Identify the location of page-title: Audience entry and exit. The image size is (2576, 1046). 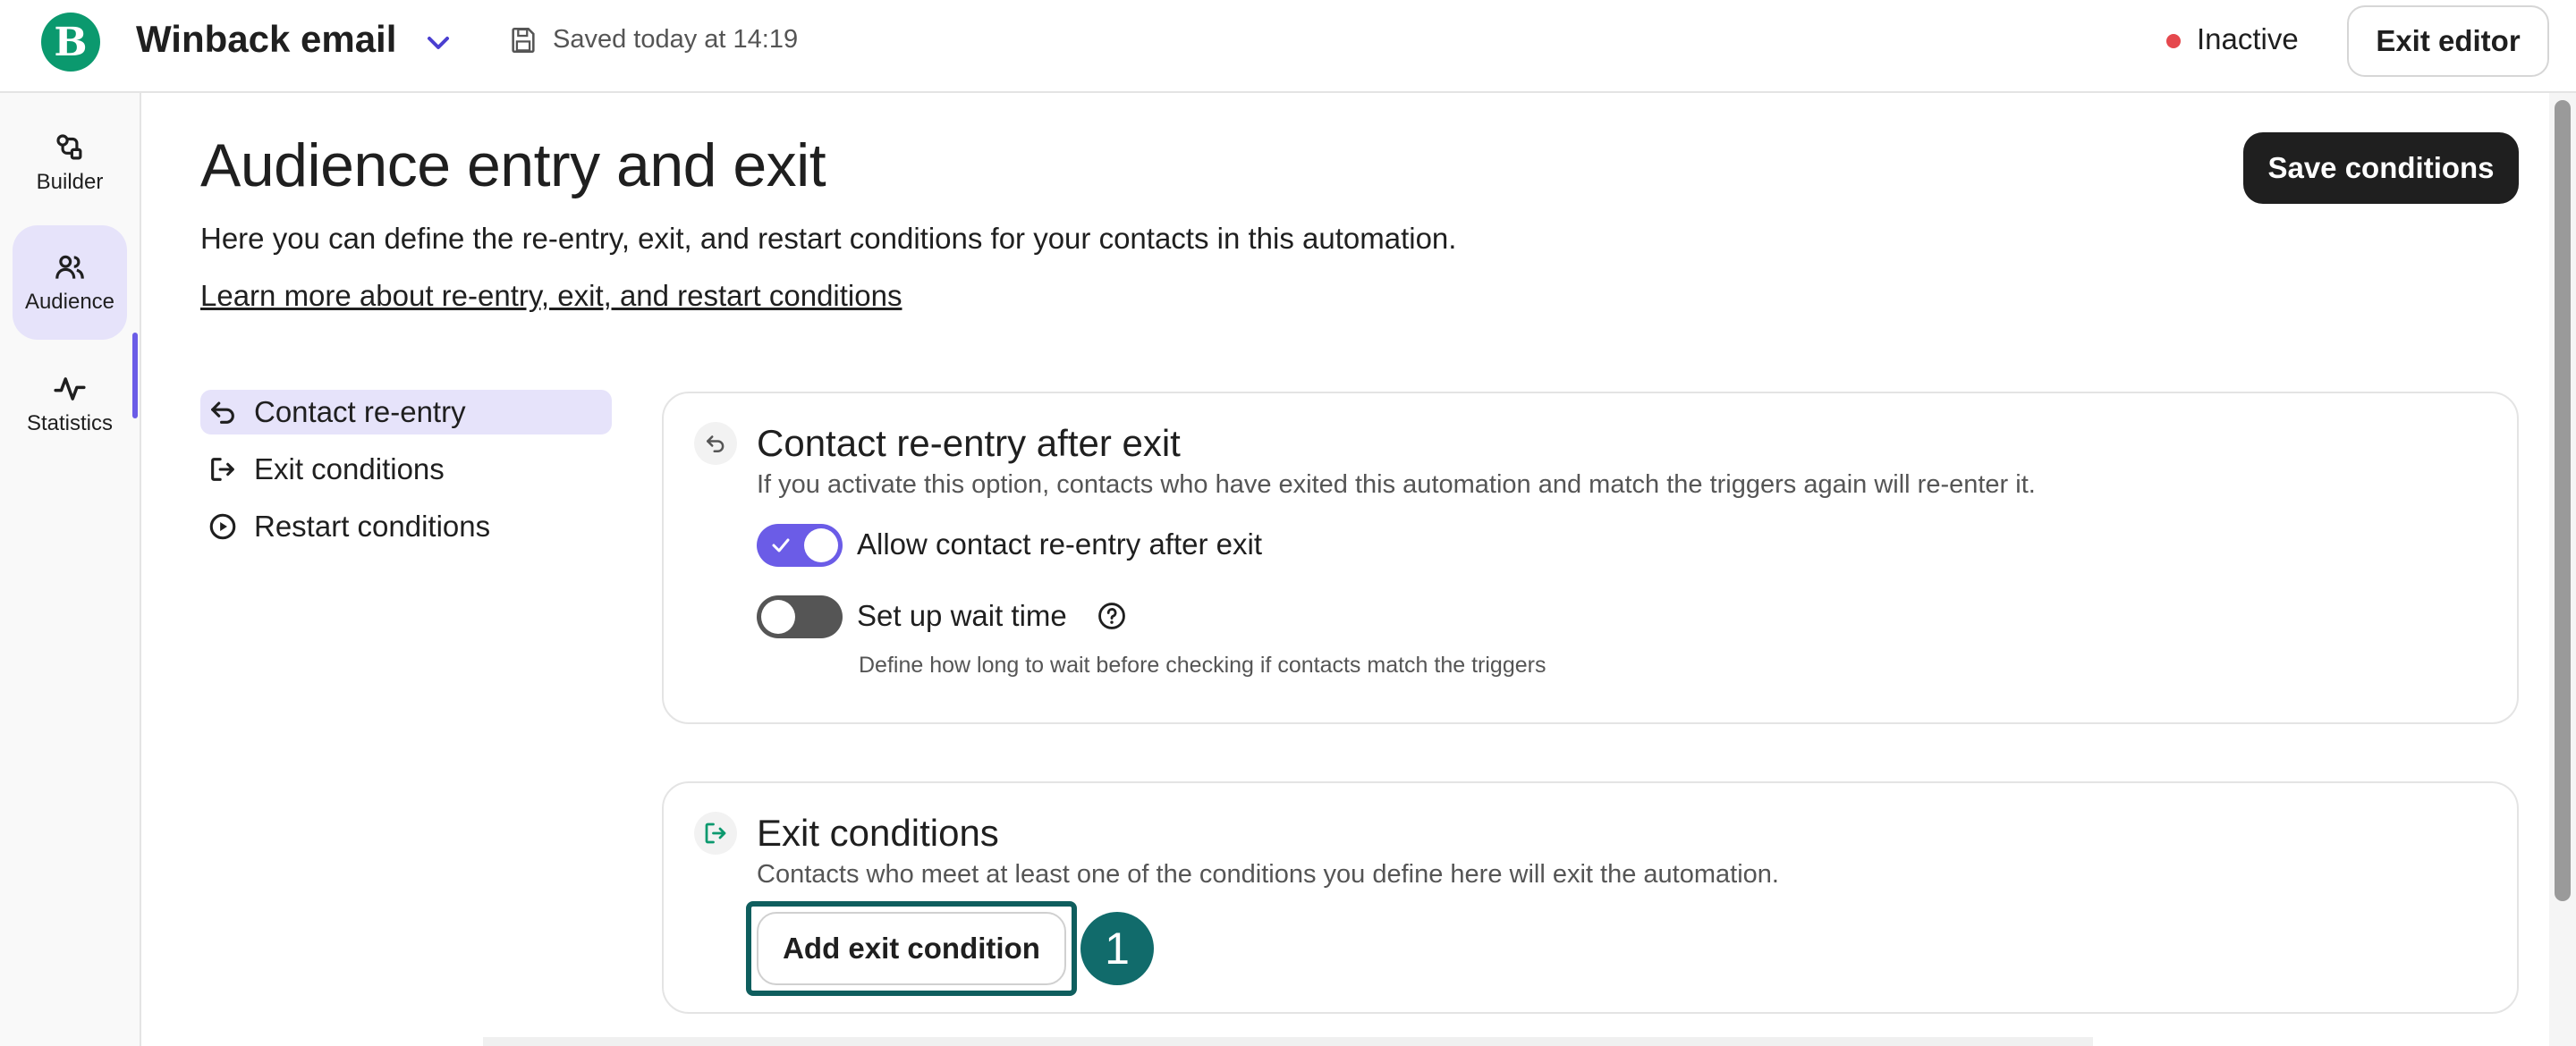
(513, 165).